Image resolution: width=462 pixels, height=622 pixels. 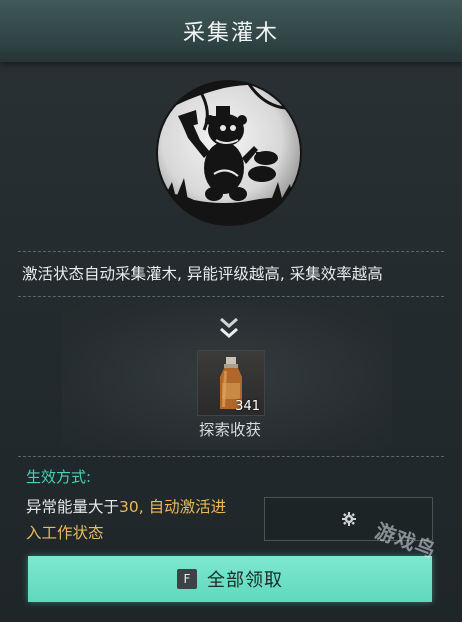 What do you see at coordinates (187, 579) in the screenshot?
I see `hotkey-badge: F` at bounding box center [187, 579].